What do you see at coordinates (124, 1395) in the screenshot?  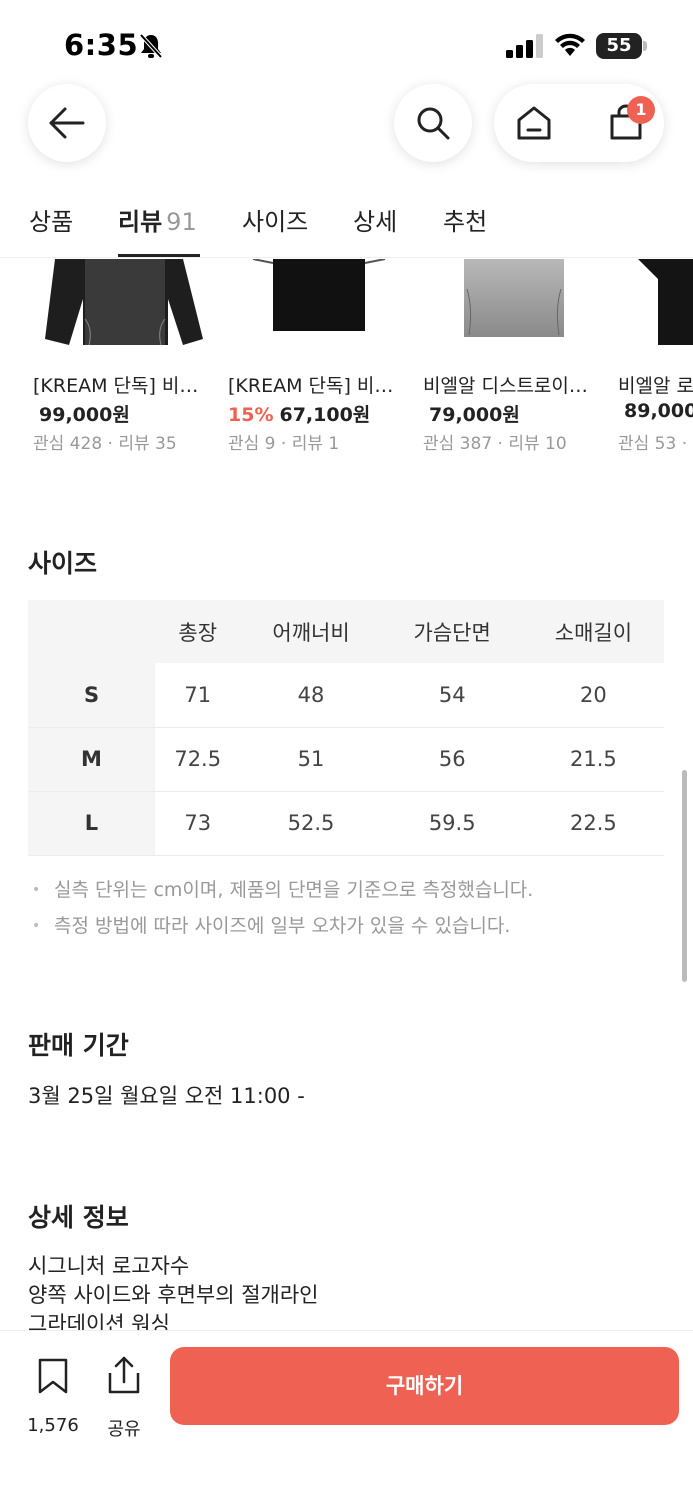 I see `share-button: 공유` at bounding box center [124, 1395].